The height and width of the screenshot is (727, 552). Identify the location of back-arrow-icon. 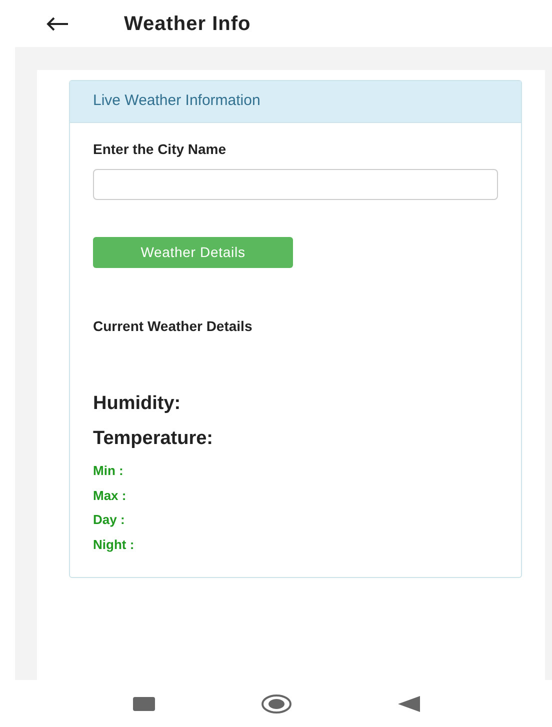
(57, 24).